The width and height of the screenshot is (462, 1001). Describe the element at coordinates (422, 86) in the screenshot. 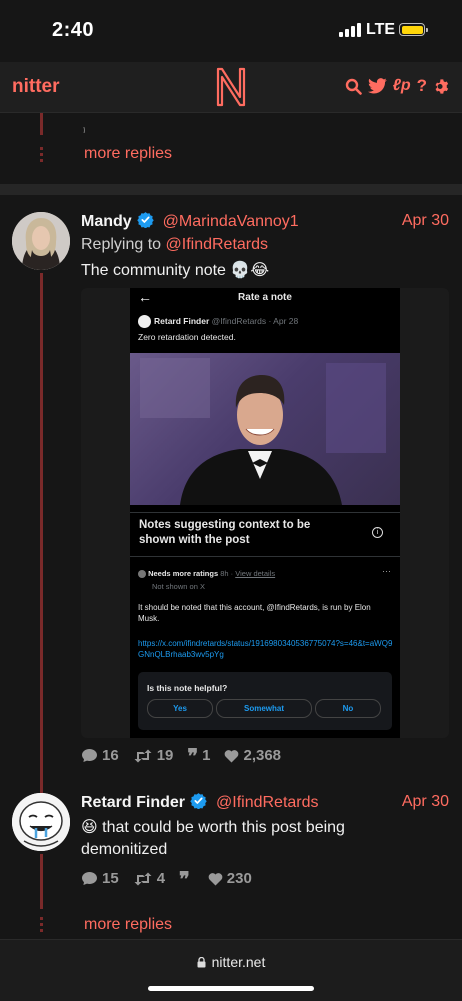

I see `help-icon: ?` at that location.